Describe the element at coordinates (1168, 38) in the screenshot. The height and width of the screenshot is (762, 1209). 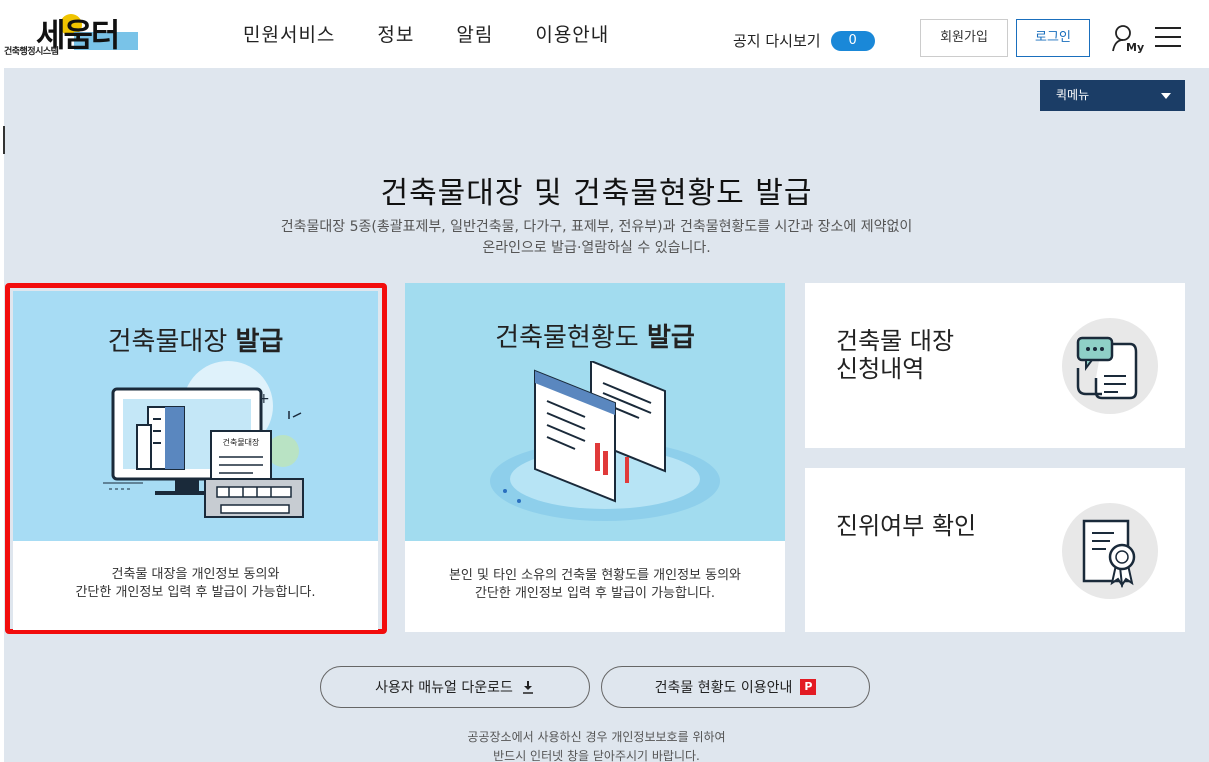
I see `hamburger-menu-icon` at that location.